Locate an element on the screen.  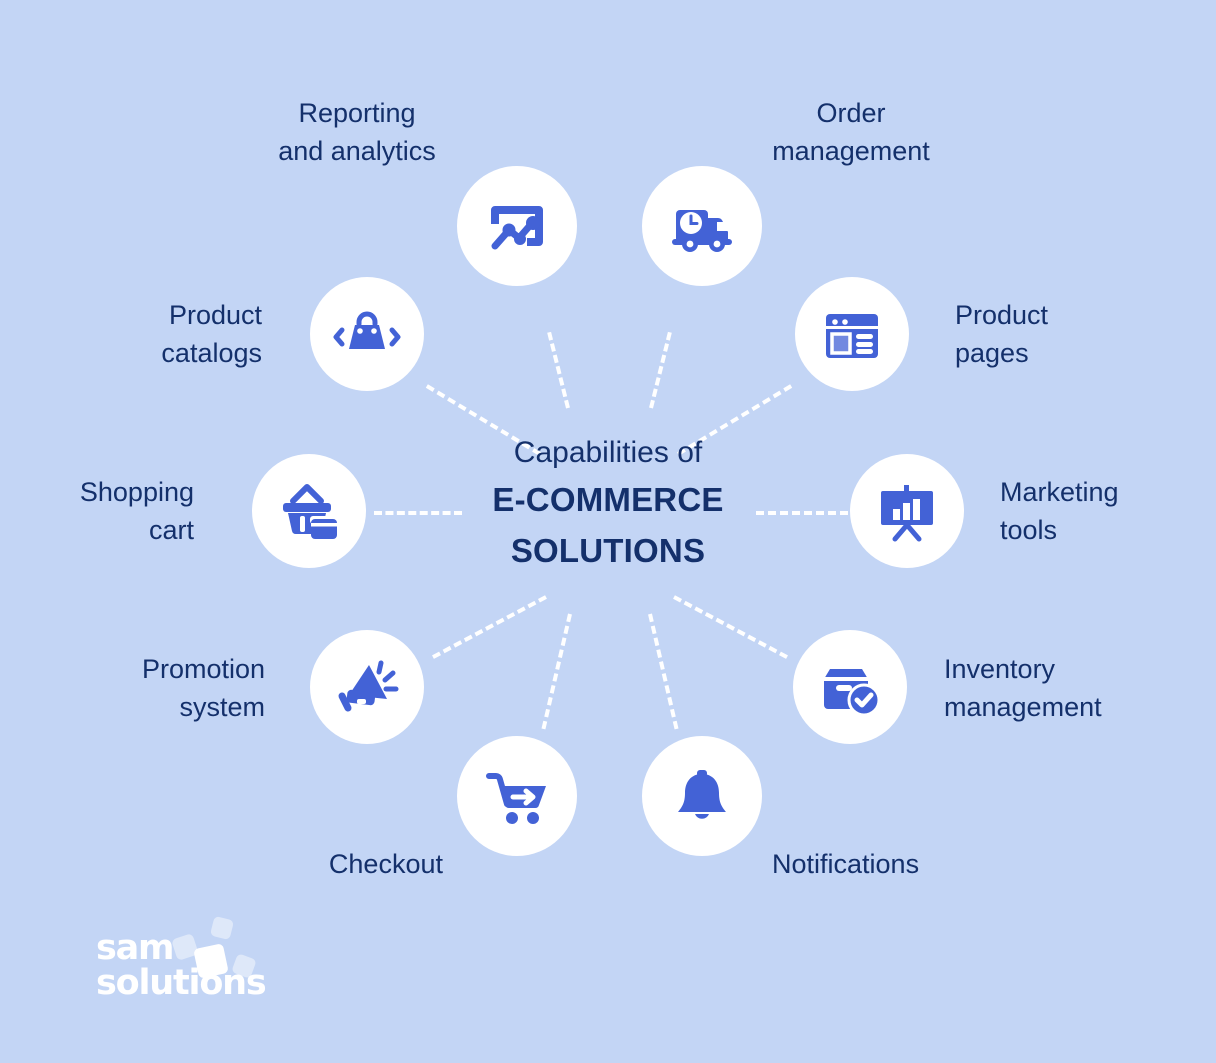
bell-icon is located at coordinates (702, 796).